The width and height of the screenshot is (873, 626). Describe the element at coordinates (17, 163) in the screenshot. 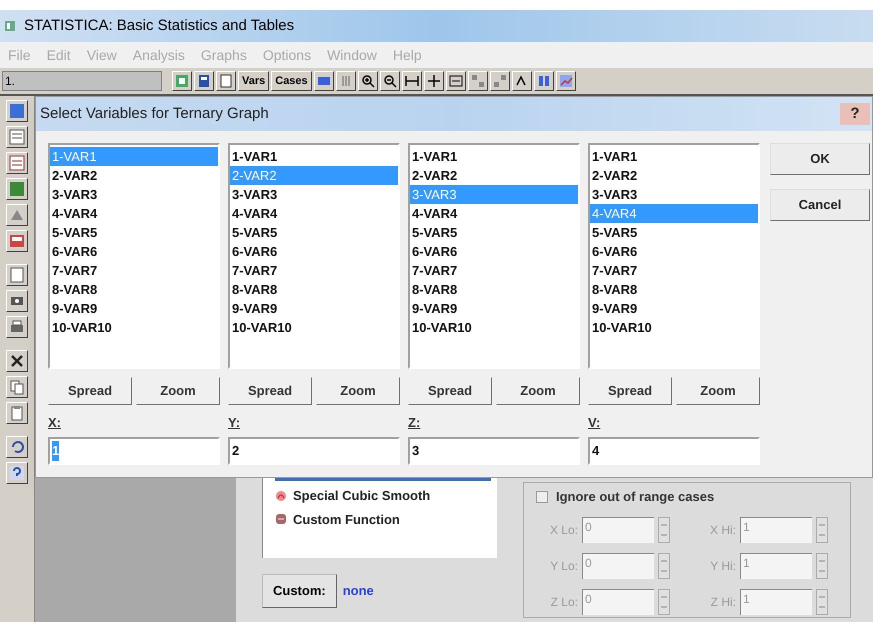

I see `table-icon` at that location.